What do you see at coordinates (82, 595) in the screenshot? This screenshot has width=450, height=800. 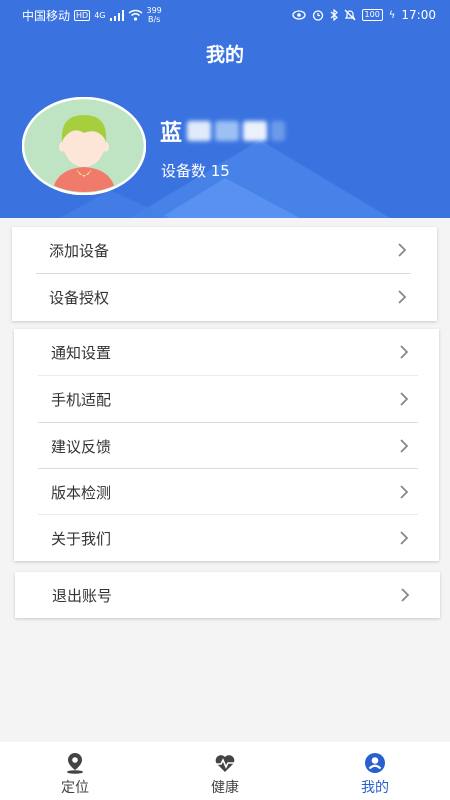 I see `menu-item-label: 退出账号` at bounding box center [82, 595].